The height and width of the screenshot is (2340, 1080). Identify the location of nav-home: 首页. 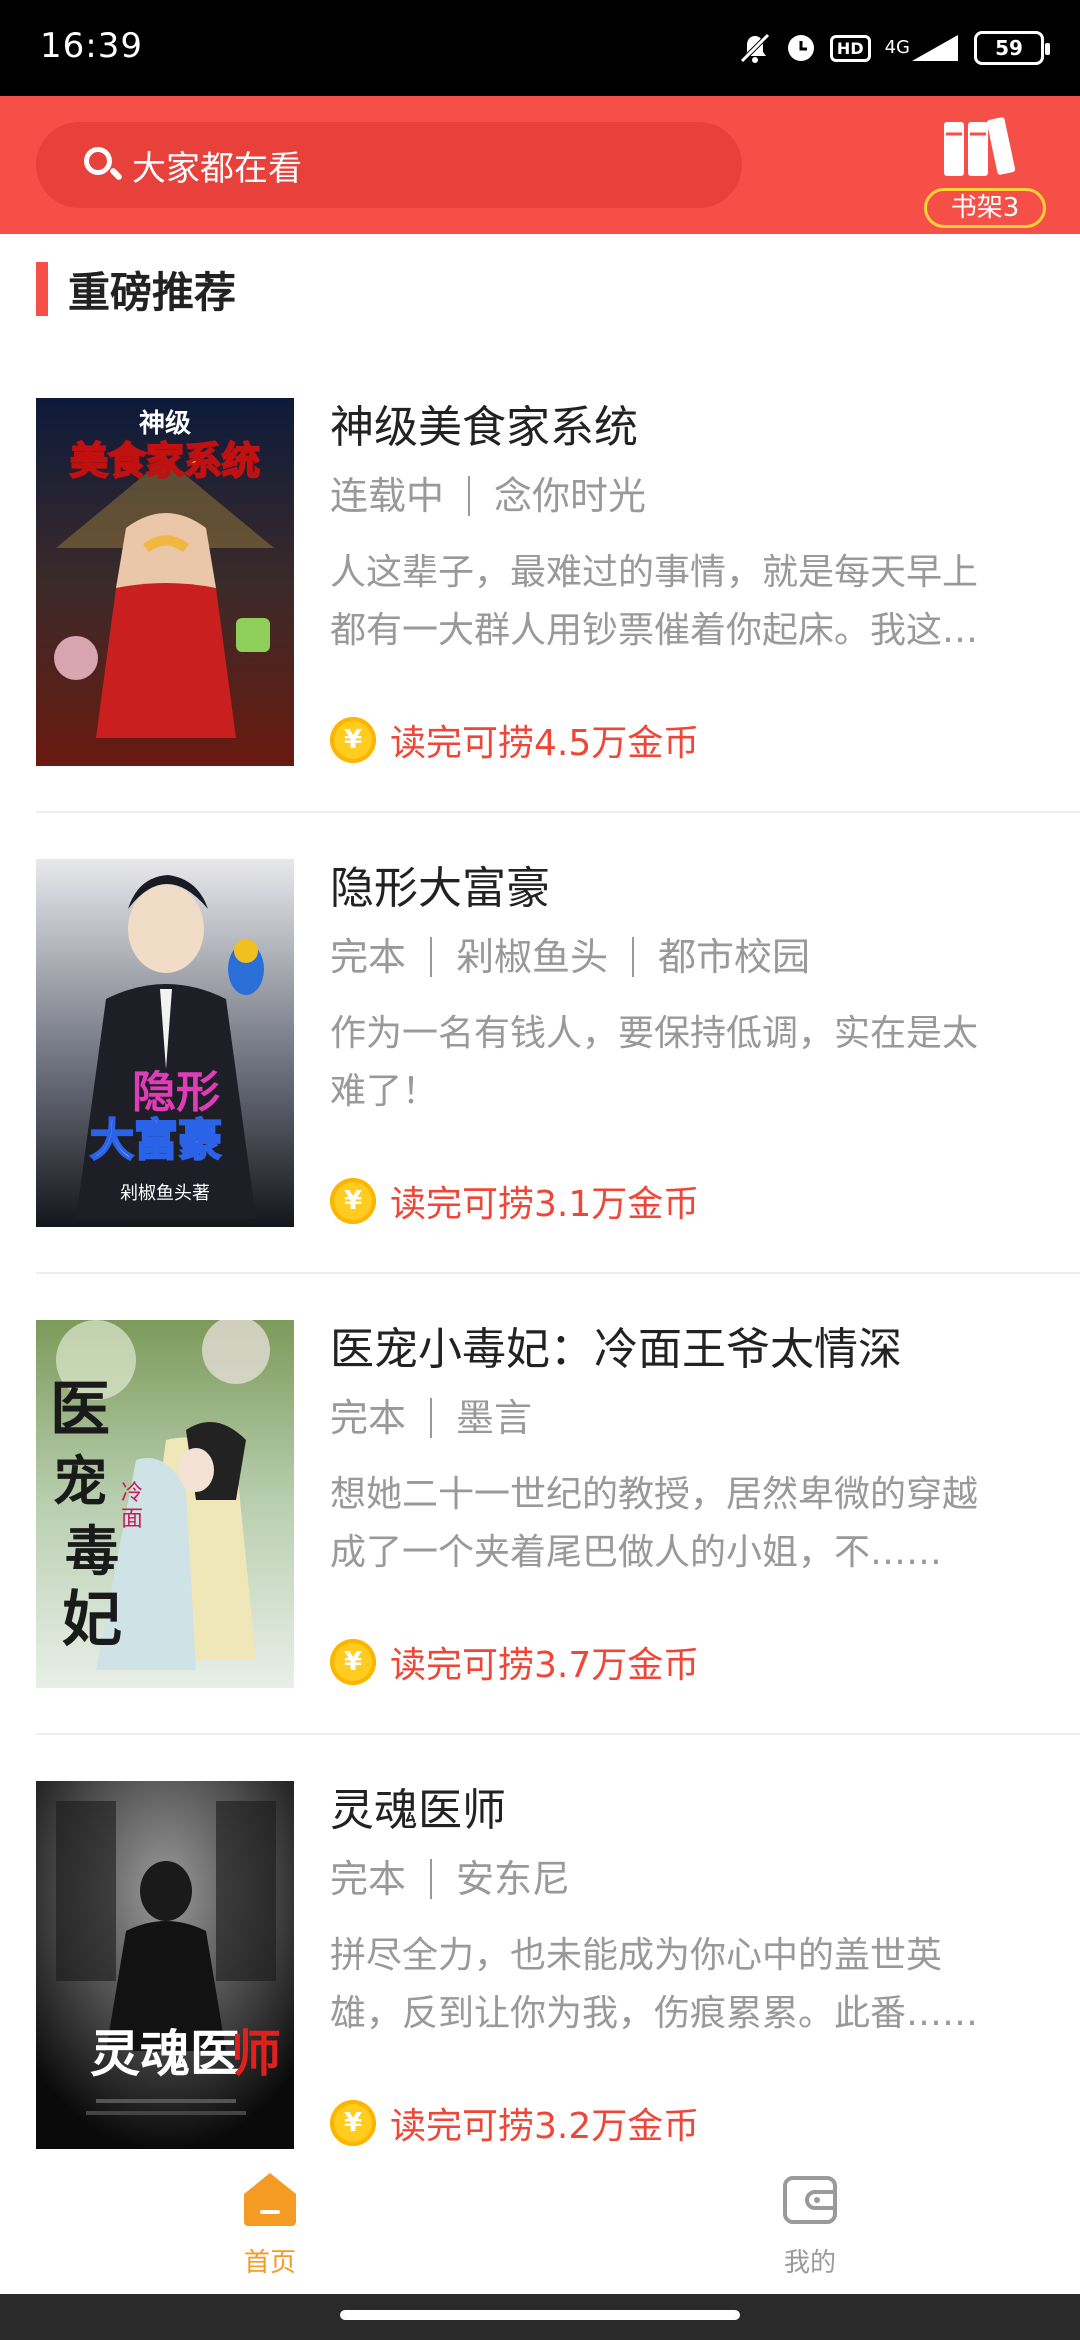
(270, 2225).